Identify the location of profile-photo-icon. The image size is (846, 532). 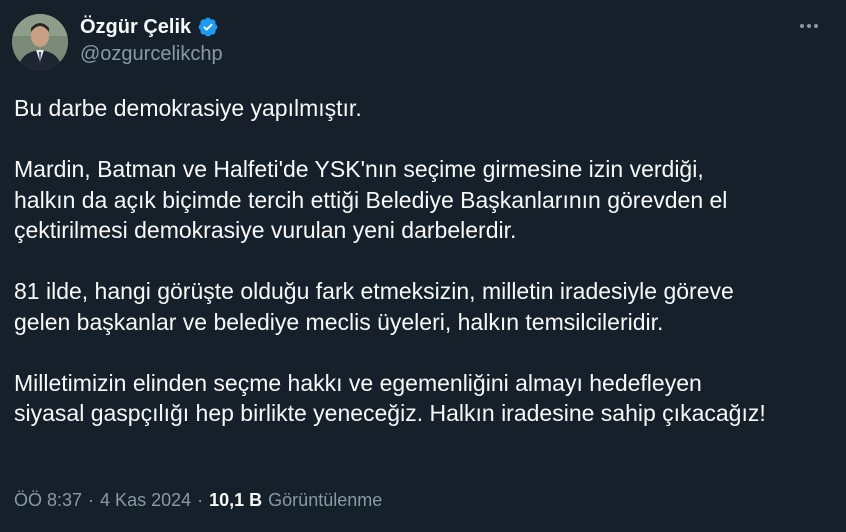
(40, 42).